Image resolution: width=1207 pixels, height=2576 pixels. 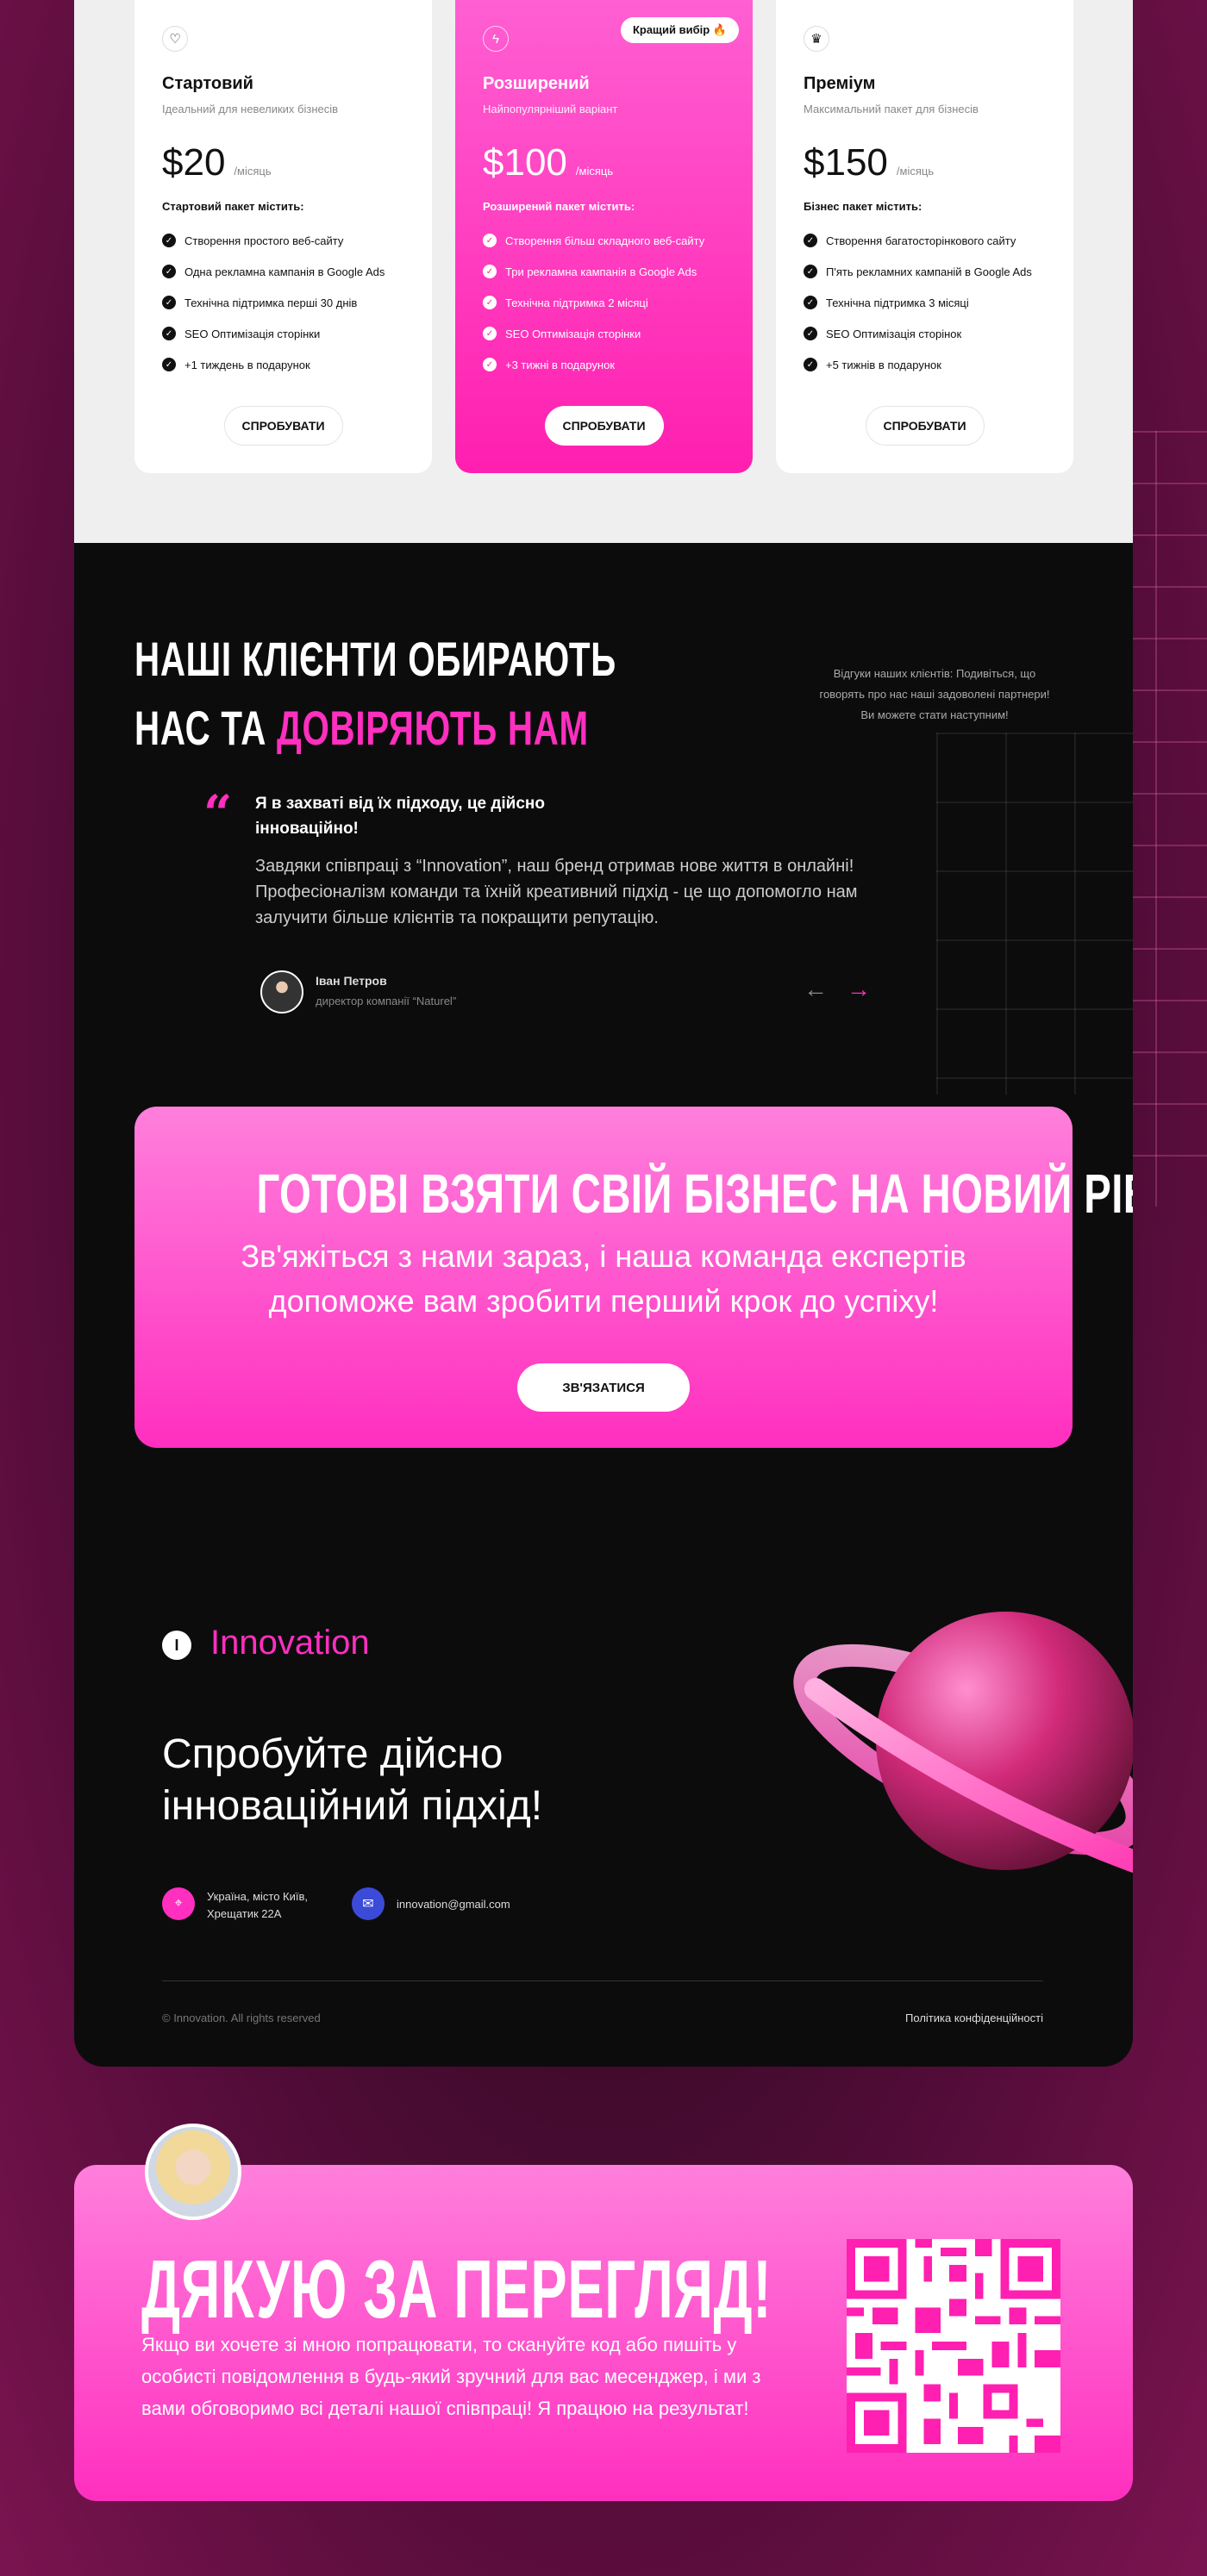 What do you see at coordinates (283, 364) in the screenshot?
I see `plan-feature: ✓ +1 тиждень в подарунок` at bounding box center [283, 364].